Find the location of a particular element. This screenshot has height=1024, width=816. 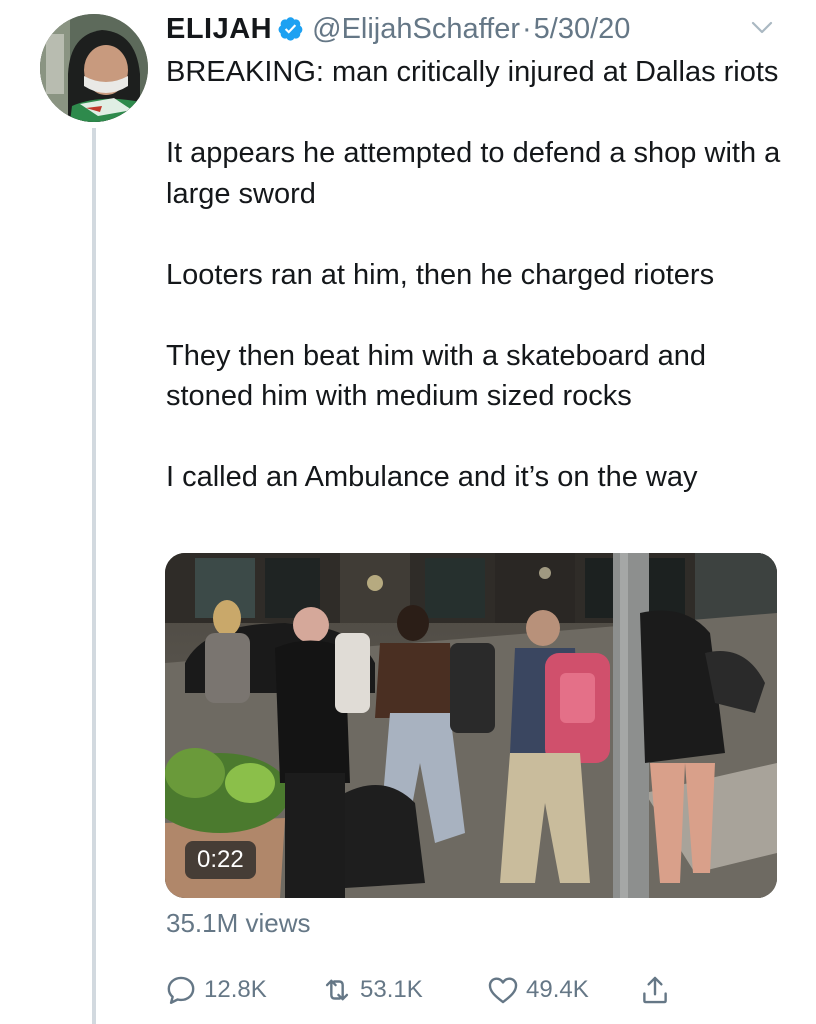

heart-icon is located at coordinates (503, 990).